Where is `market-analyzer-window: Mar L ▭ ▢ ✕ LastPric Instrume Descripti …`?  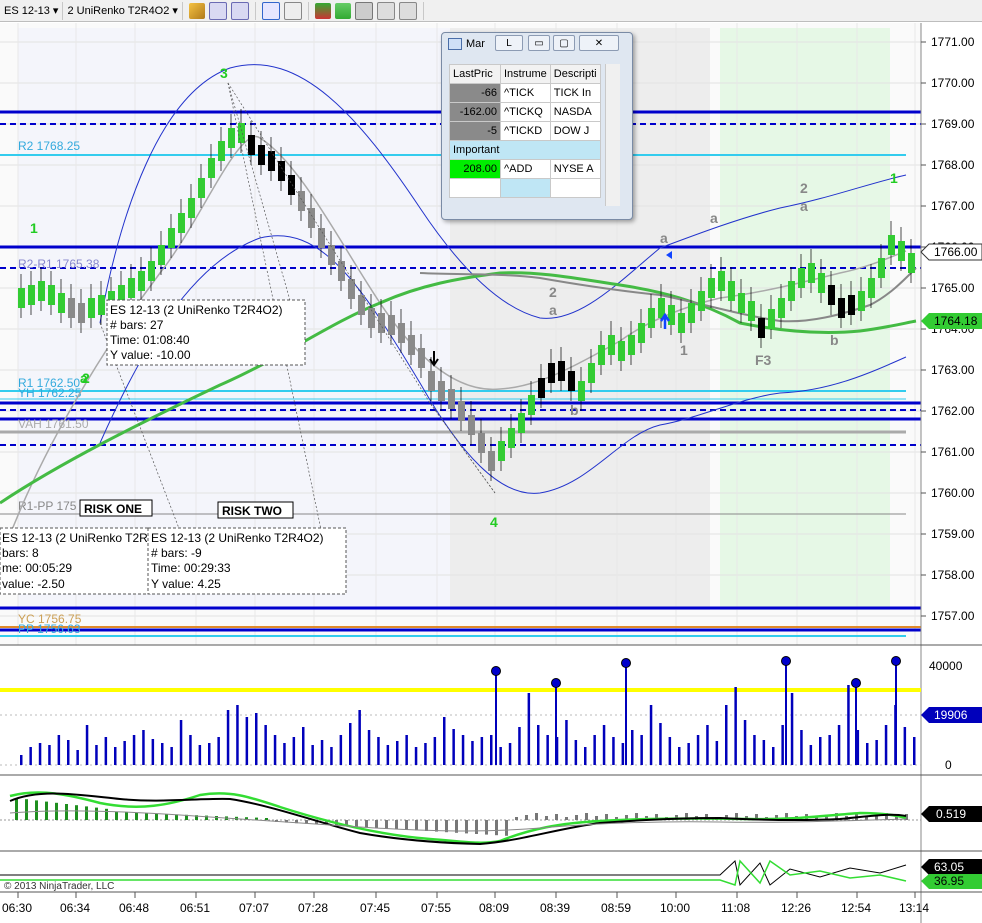
market-analyzer-window: Mar L ▭ ▢ ✕ LastPric Instrume Descripti … is located at coordinates (537, 126).